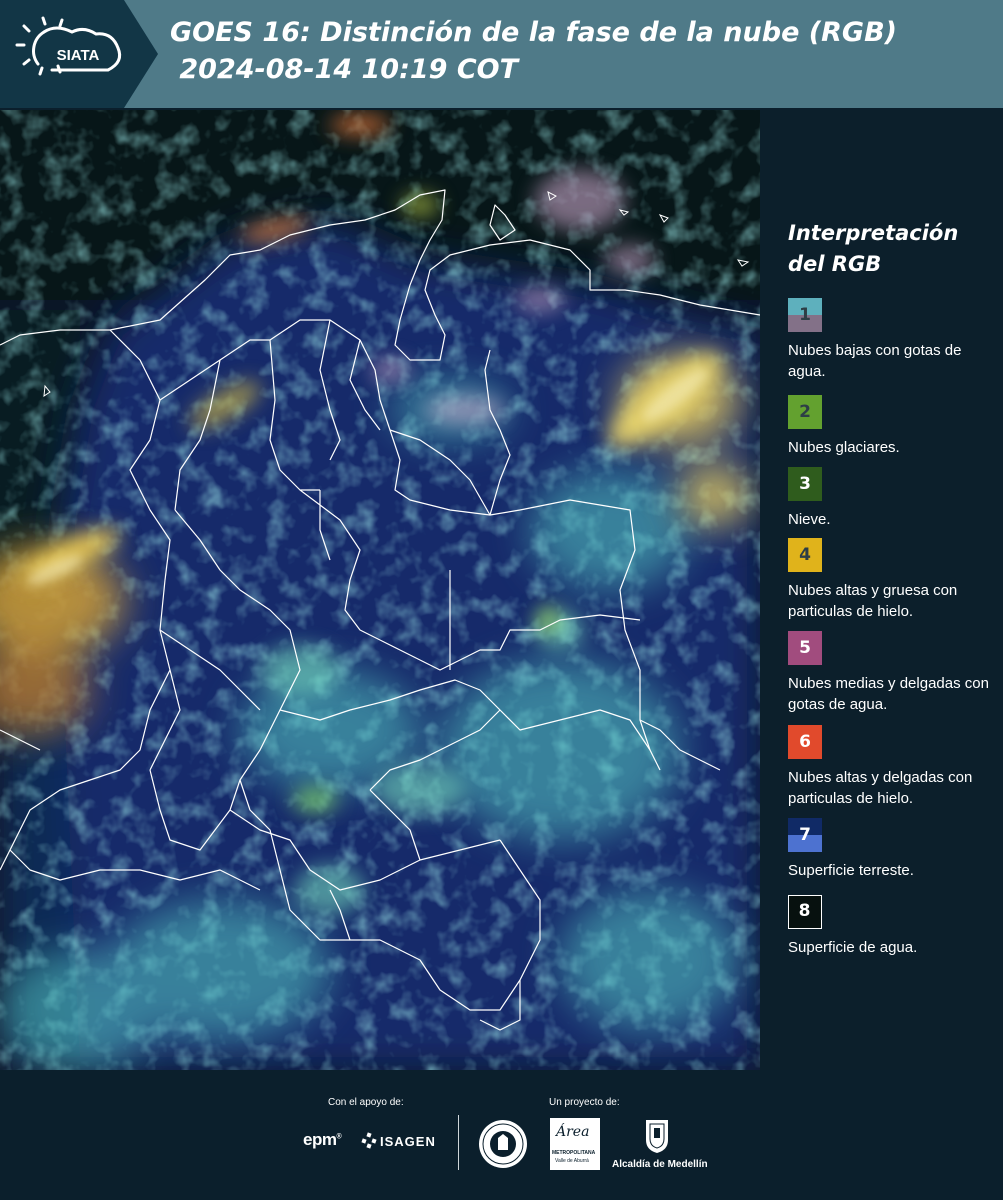 The height and width of the screenshot is (1200, 1003). Describe the element at coordinates (584, 1102) in the screenshot. I see `project-label: Un proyecto de:` at that location.